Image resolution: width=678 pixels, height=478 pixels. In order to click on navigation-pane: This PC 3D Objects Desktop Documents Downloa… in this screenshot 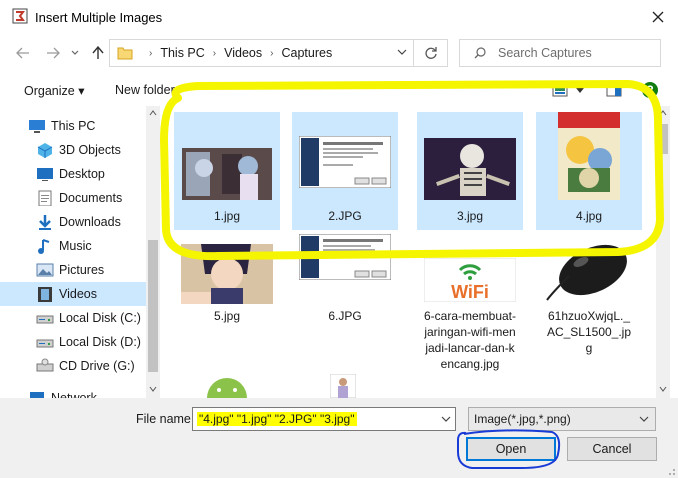, I will do `click(80, 252)`.